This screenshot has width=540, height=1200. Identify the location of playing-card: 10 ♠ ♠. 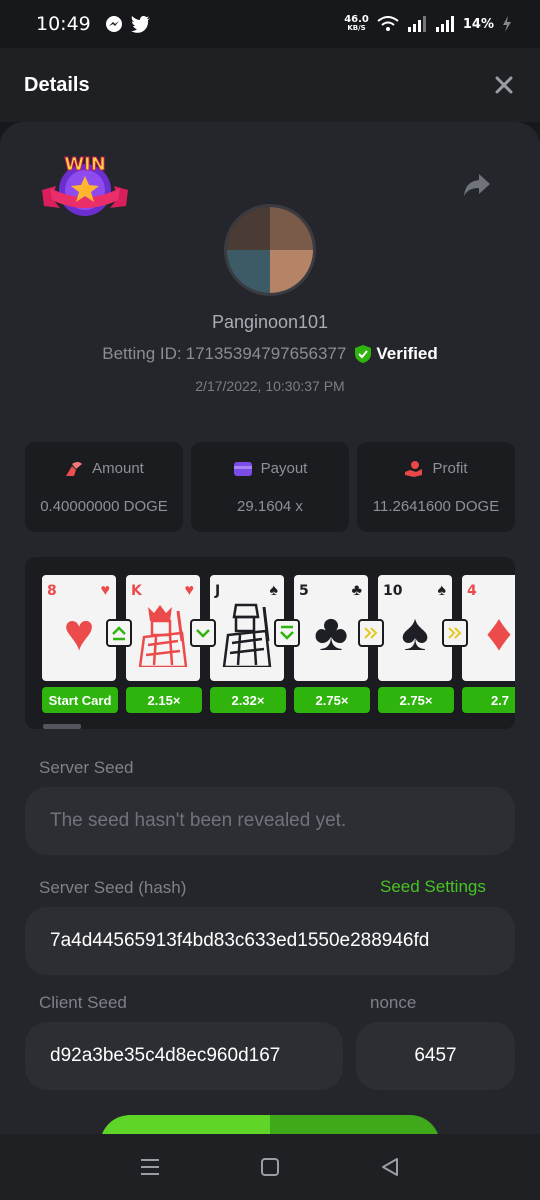
(415, 628).